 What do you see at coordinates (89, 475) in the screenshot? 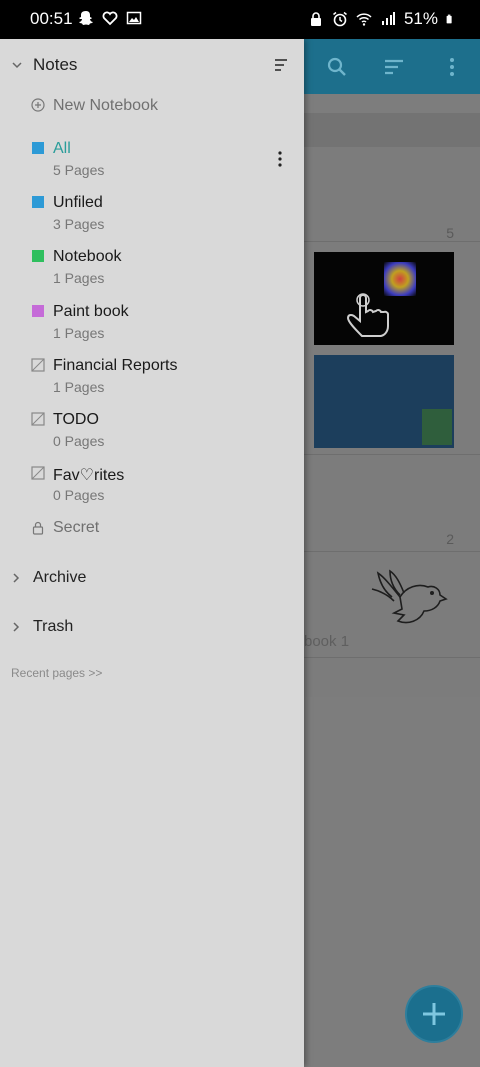
I see `notebook-title: Fav♡rites` at bounding box center [89, 475].